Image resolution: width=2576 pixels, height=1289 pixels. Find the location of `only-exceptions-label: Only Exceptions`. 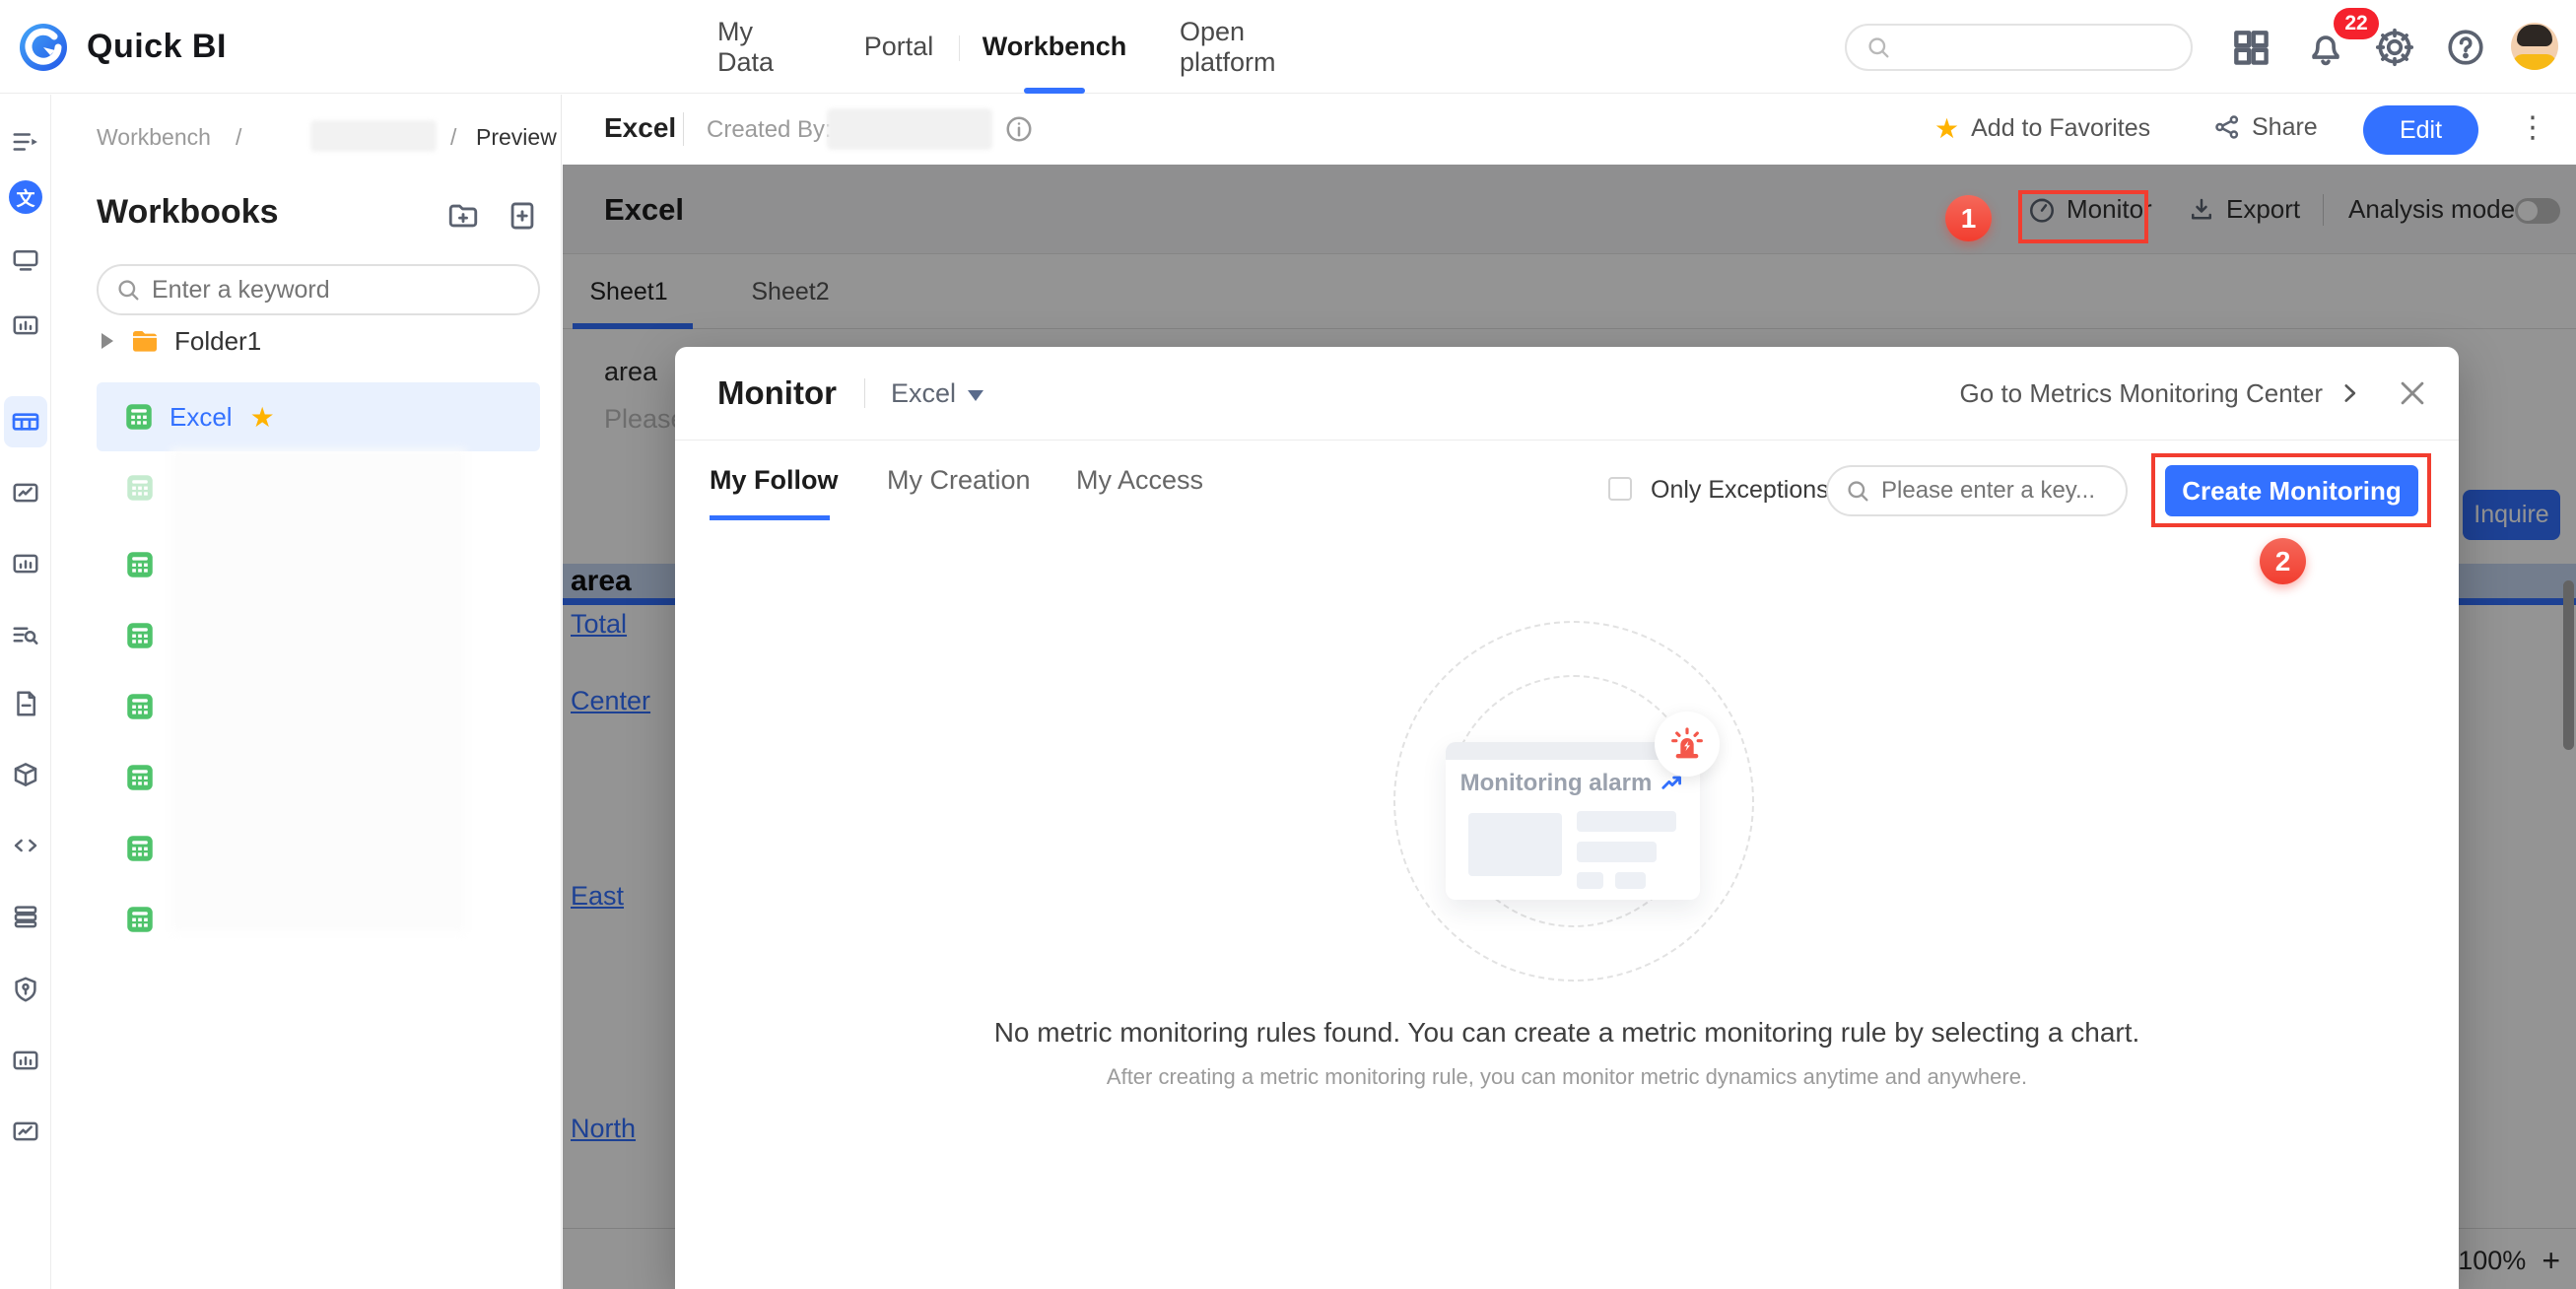

only-exceptions-label: Only Exceptions is located at coordinates (1740, 490).